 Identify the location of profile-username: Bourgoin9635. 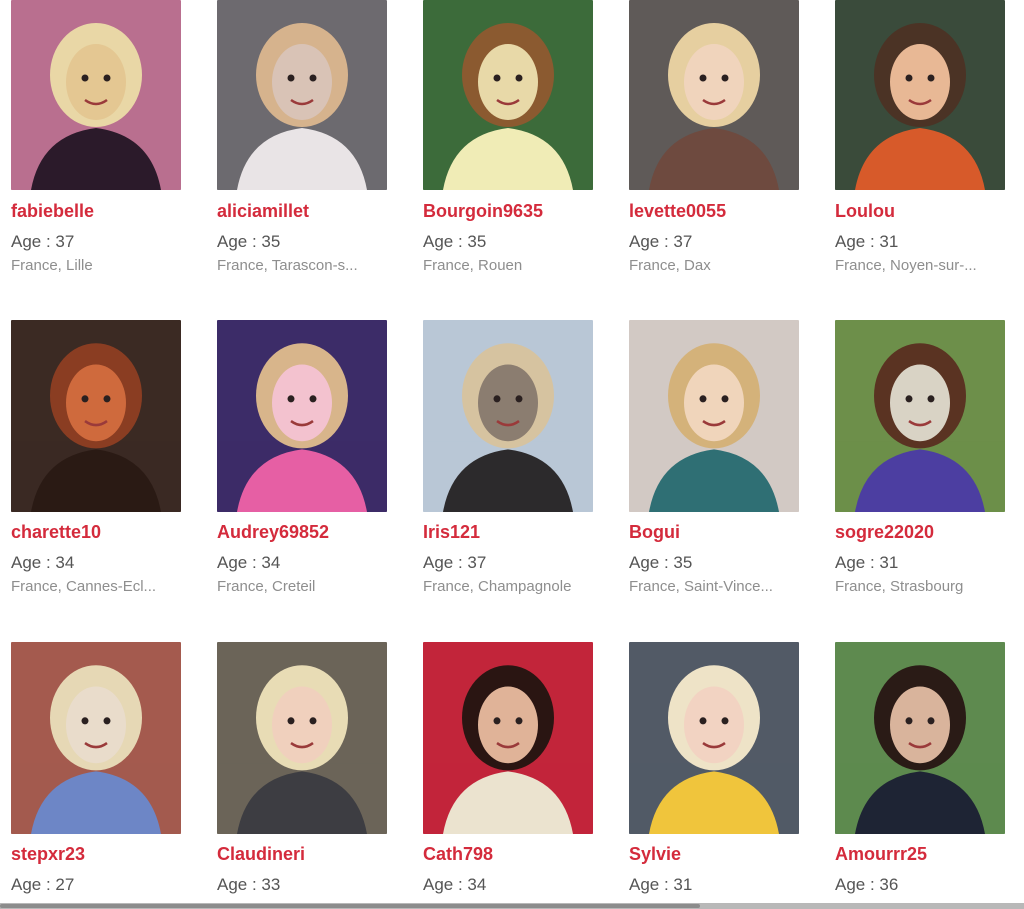
(483, 211).